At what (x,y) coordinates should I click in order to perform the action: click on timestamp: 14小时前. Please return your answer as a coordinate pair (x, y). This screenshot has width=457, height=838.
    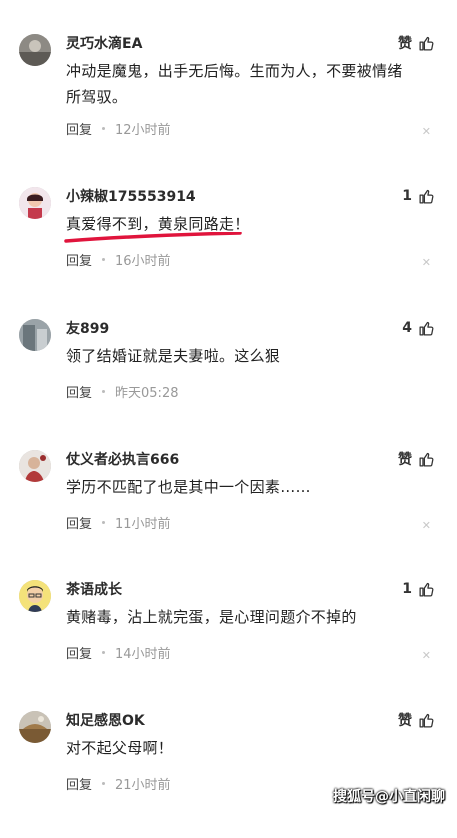
    Looking at the image, I should click on (143, 654).